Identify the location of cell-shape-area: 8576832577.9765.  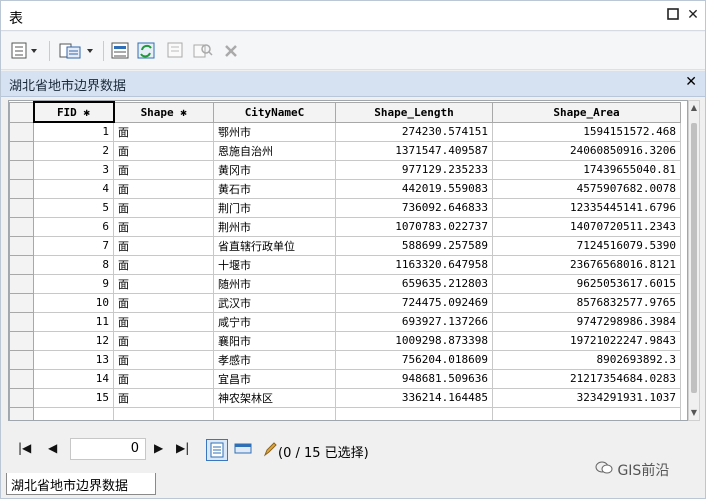
(586, 302).